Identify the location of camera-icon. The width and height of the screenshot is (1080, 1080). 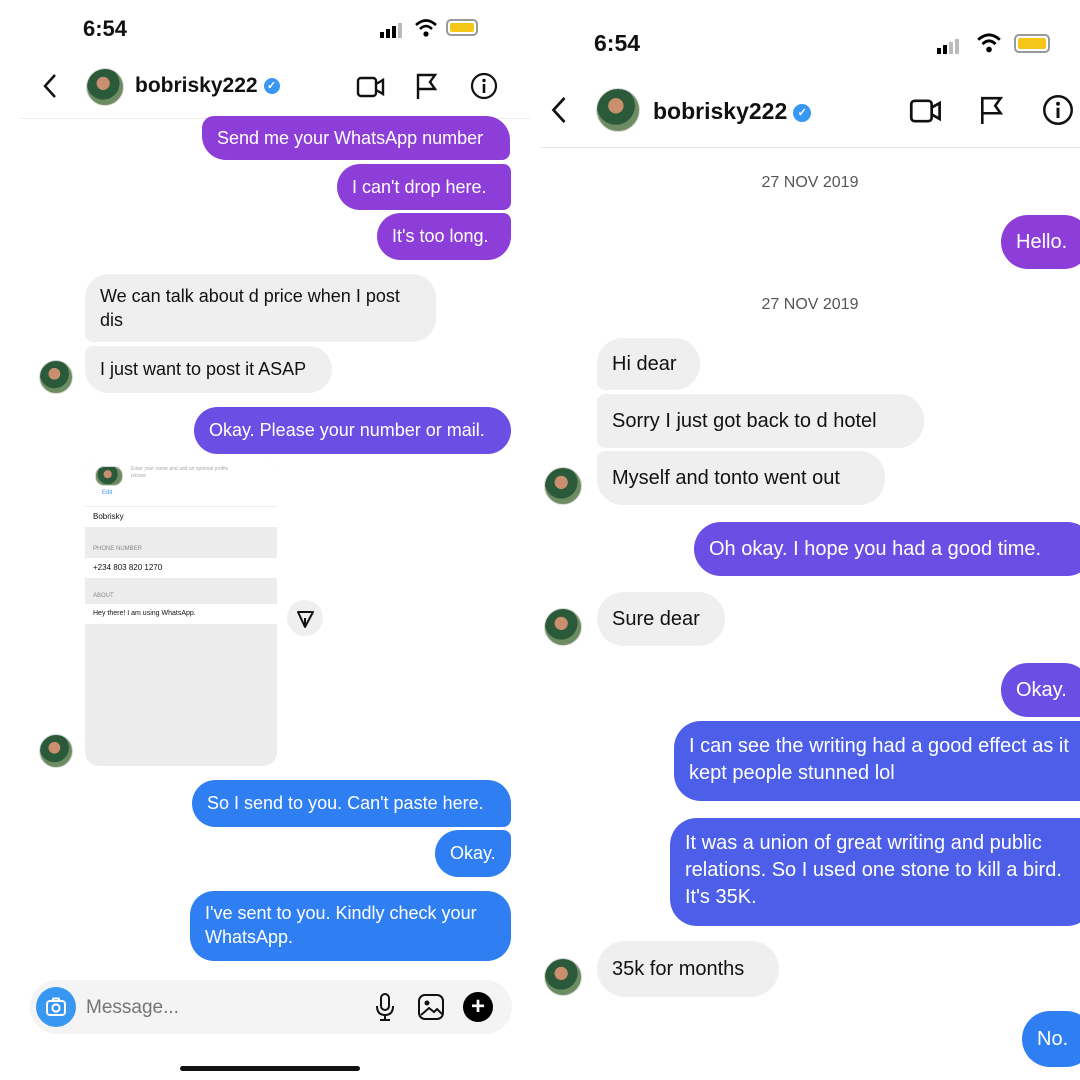
(56, 1007).